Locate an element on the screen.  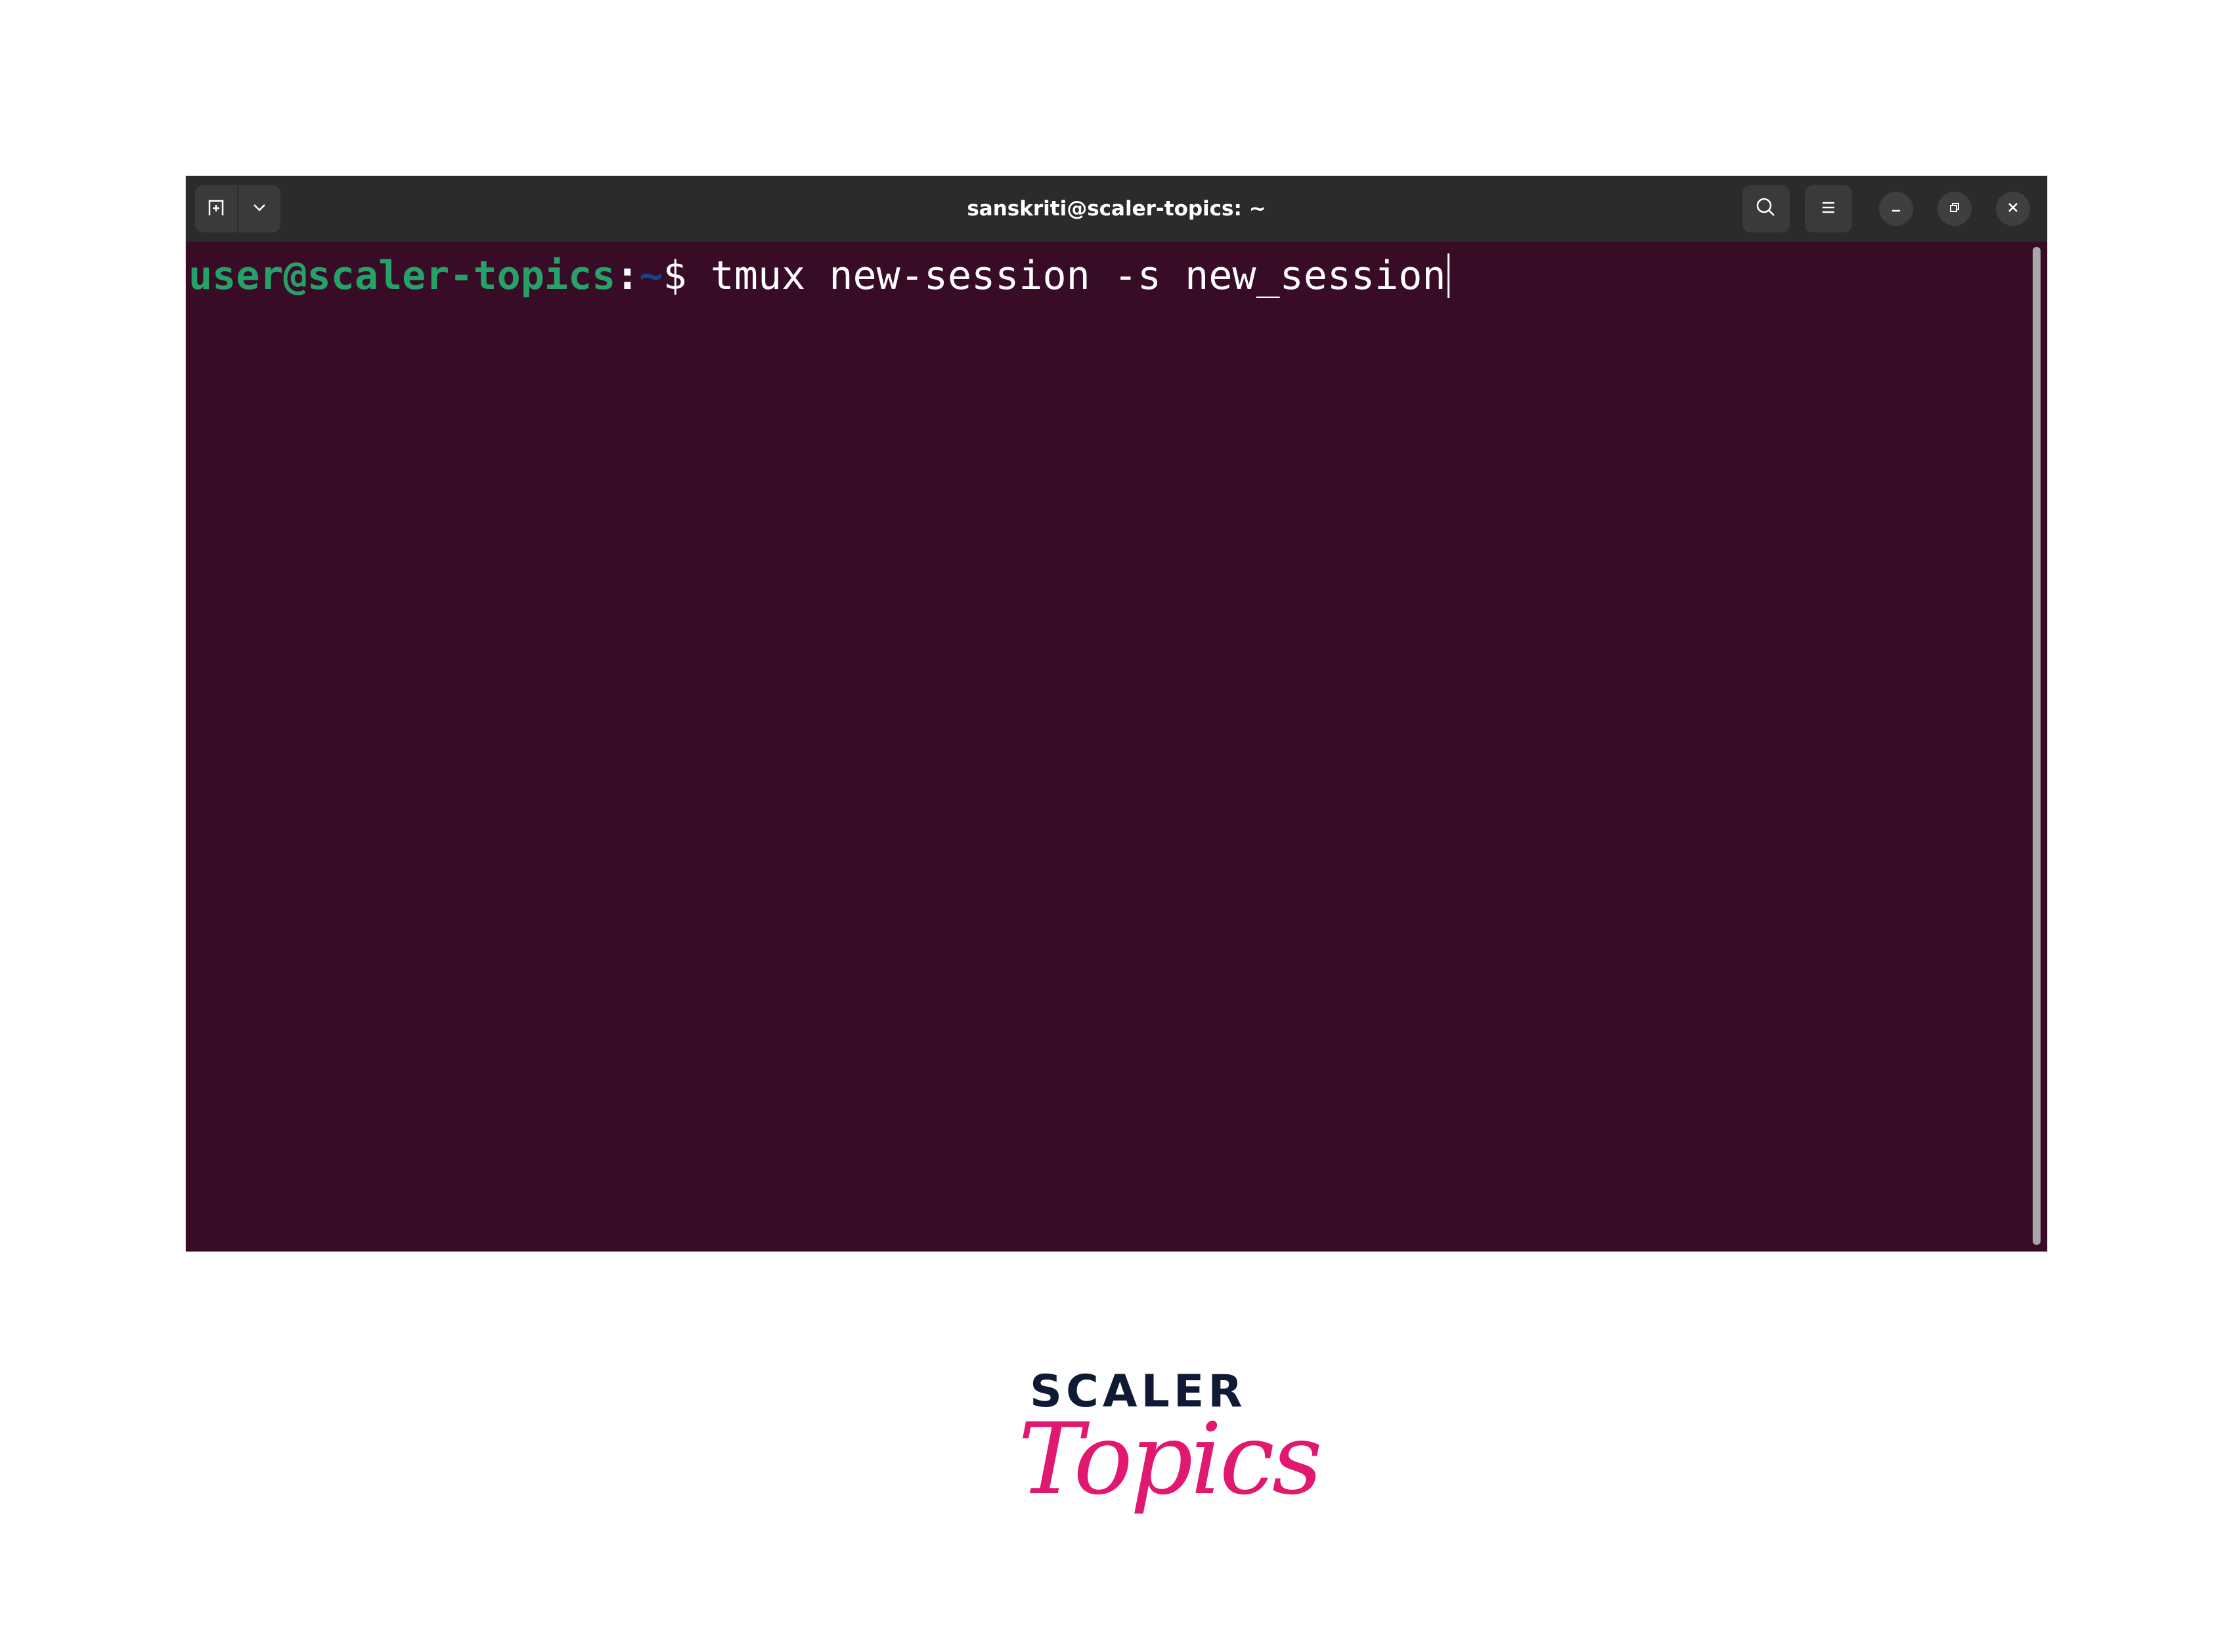
titlebar: sanskriti@scaler-topics: ~ is located at coordinates (1116, 209).